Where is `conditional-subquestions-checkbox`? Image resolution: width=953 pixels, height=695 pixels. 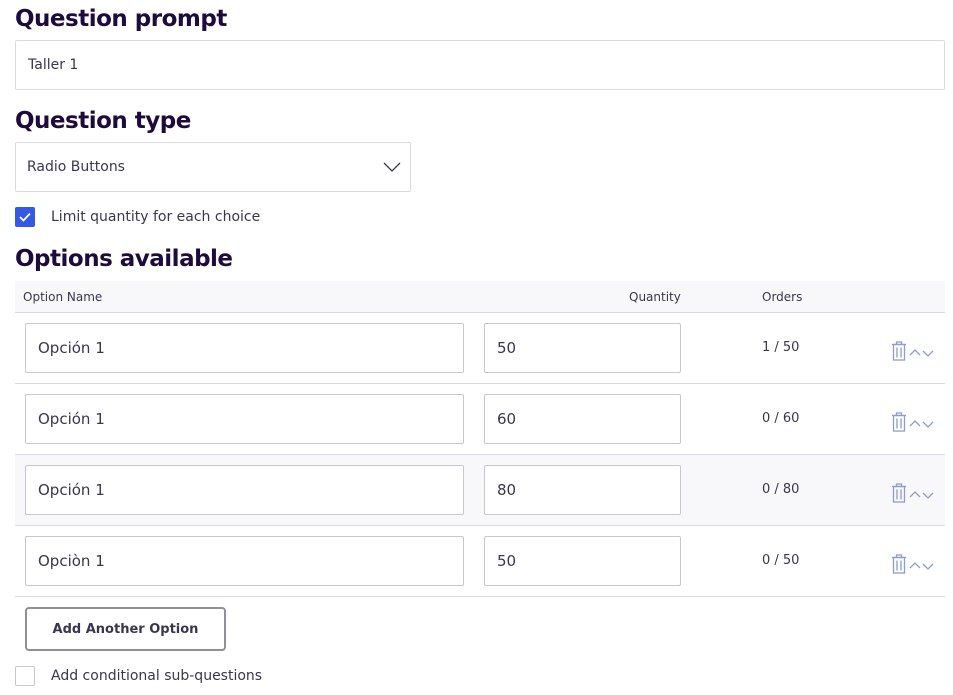 conditional-subquestions-checkbox is located at coordinates (25, 676).